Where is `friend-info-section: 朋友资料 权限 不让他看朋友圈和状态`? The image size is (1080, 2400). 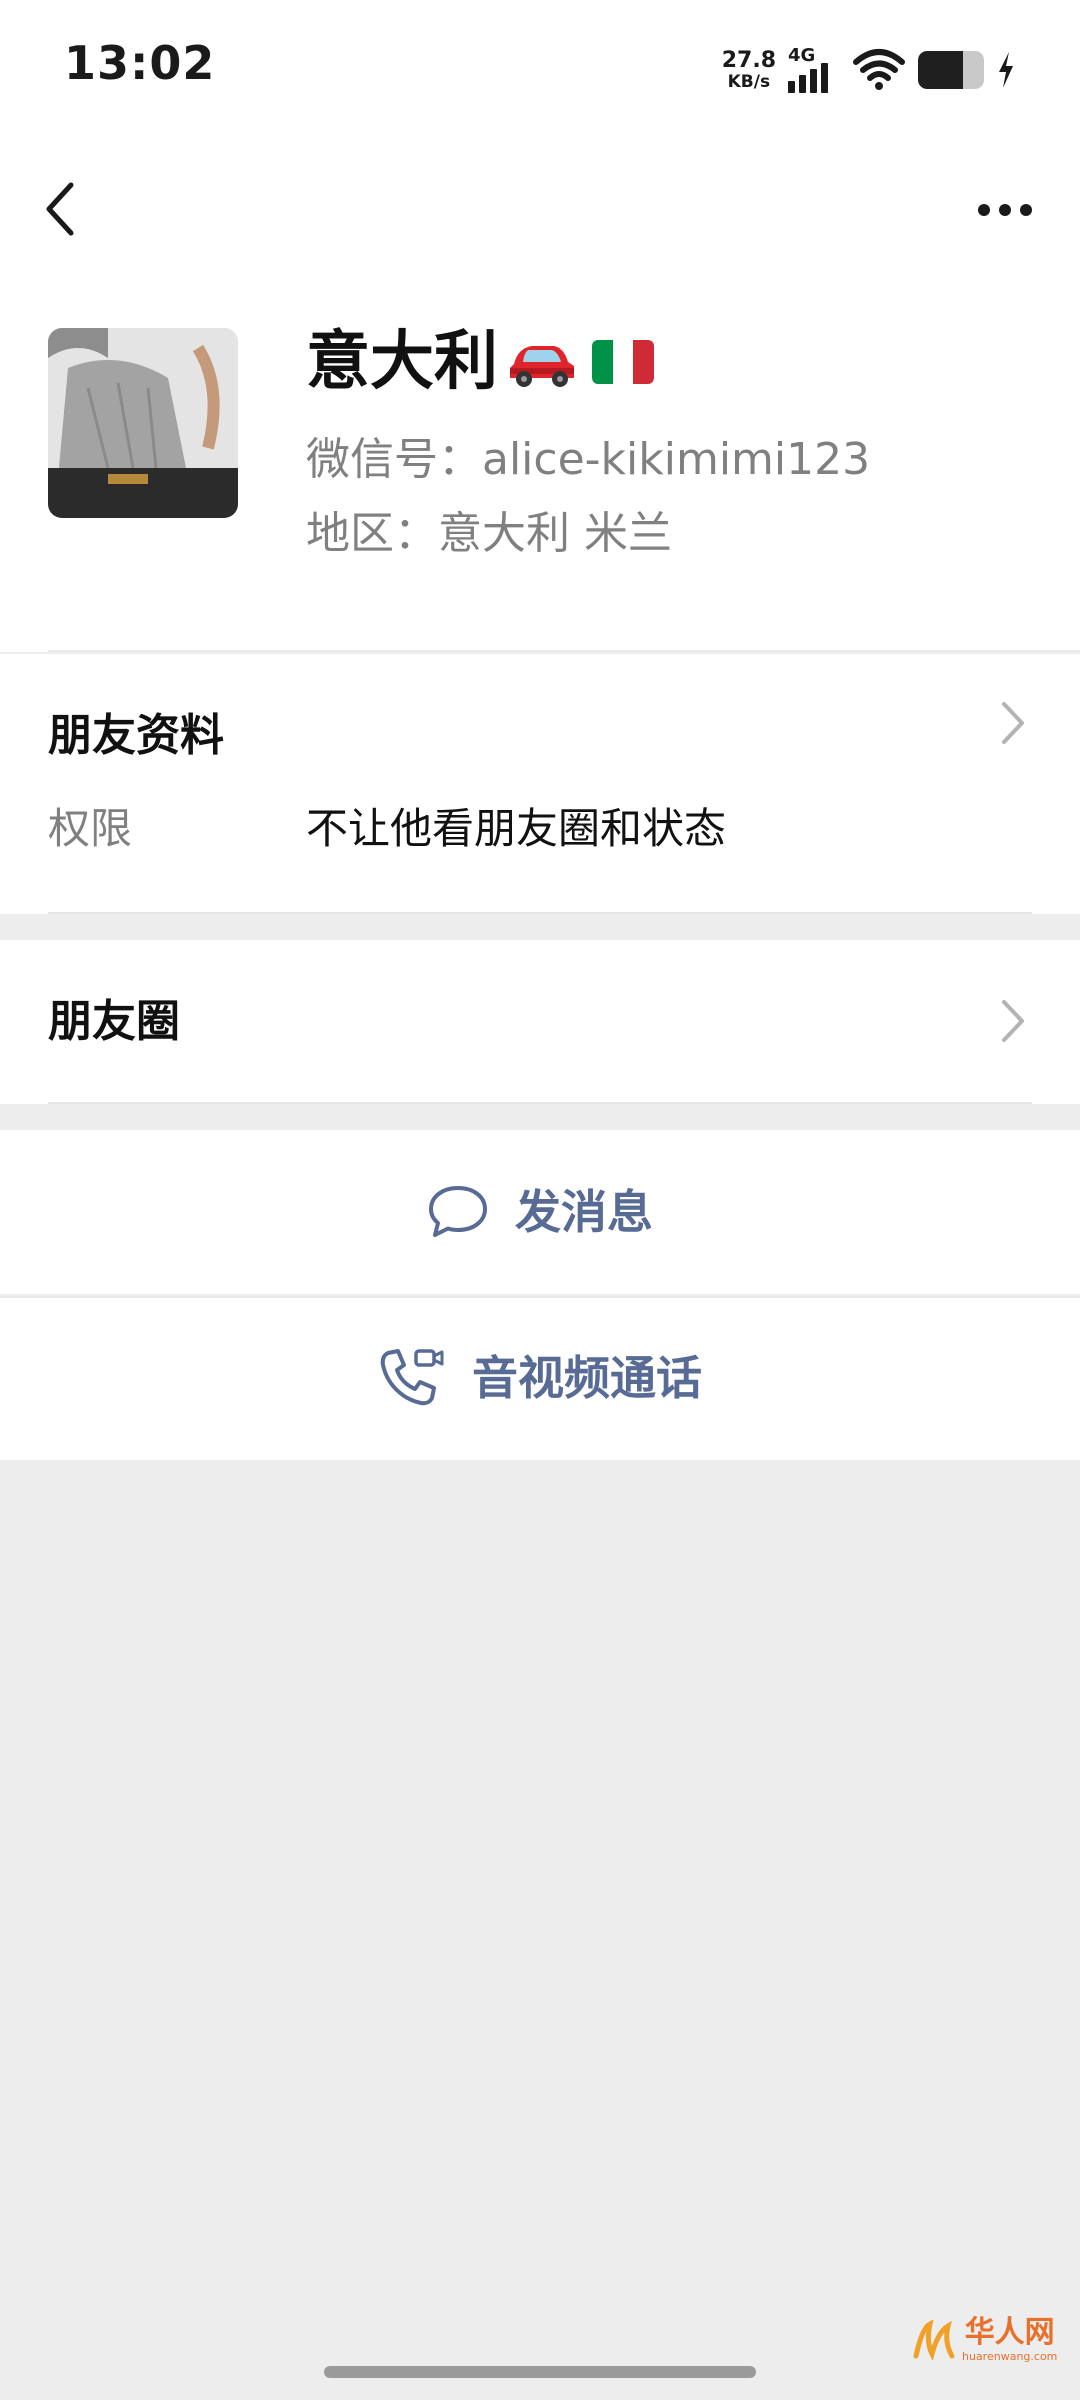
friend-info-section: 朋友资料 权限 不让他看朋友圈和状态 is located at coordinates (540, 784).